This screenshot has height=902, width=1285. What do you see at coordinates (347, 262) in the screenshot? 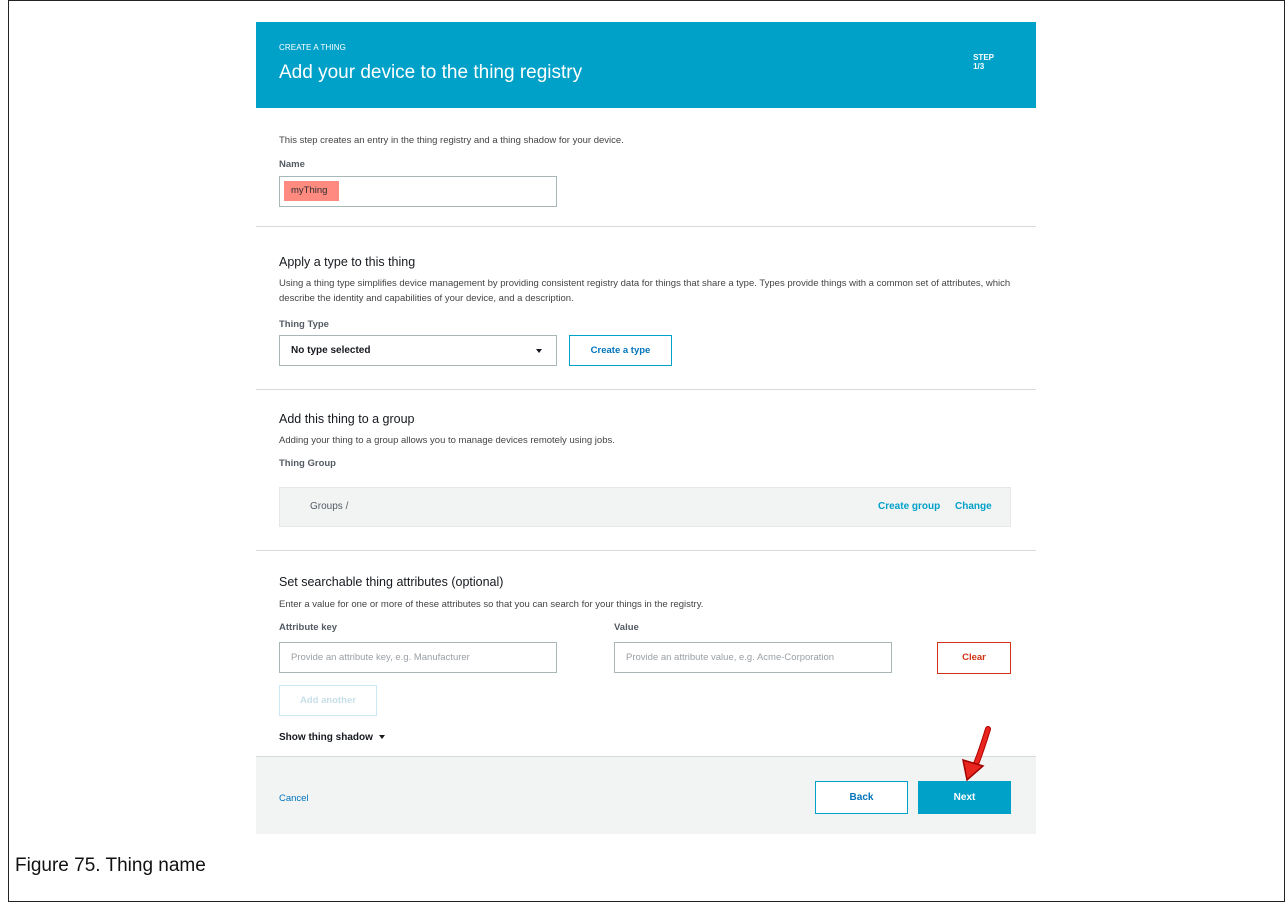
I see `type-section-title: Apply a type to this thing` at bounding box center [347, 262].